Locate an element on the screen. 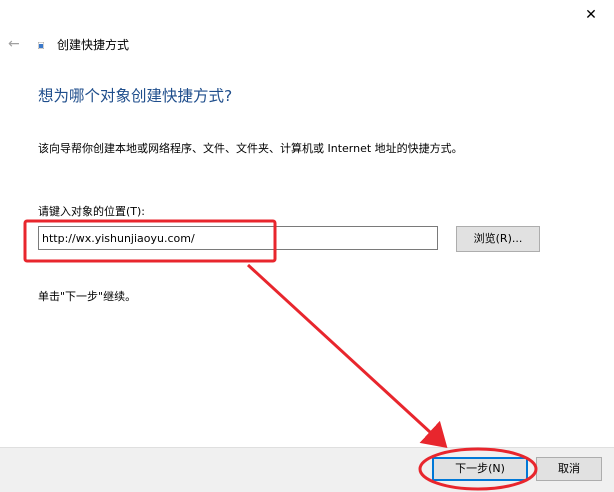 Image resolution: width=614 pixels, height=492 pixels. instruction-text: 单击"下一步"继续。 is located at coordinates (87, 296).